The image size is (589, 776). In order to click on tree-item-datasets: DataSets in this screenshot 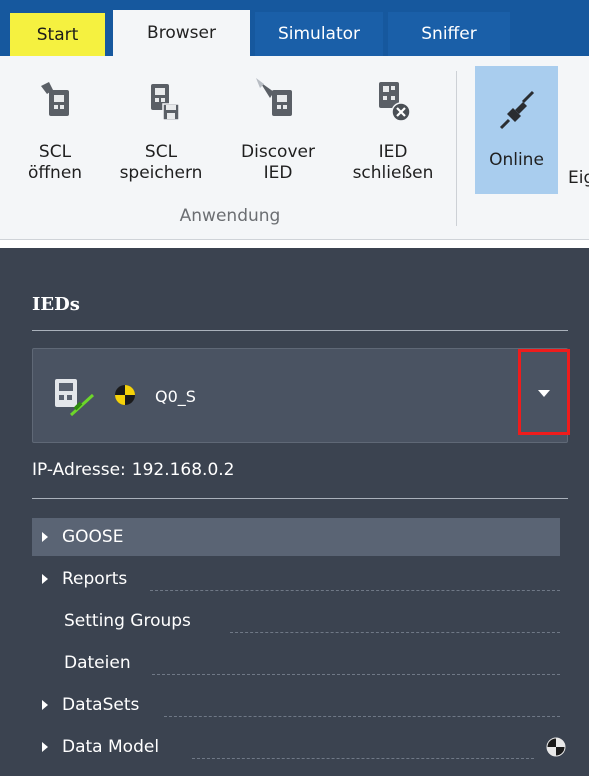, I will do `click(296, 705)`.